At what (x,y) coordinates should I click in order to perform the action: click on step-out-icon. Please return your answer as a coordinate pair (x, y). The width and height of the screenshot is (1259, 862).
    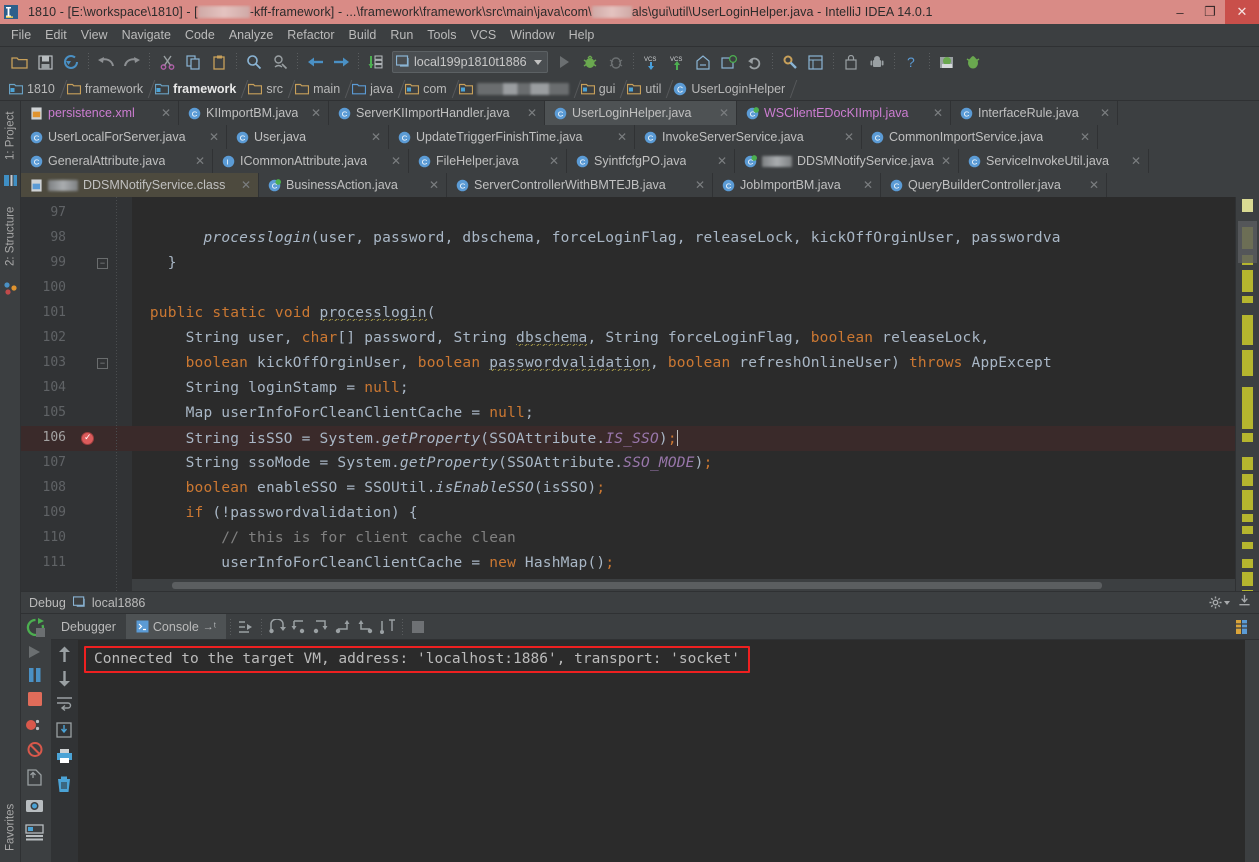
    Looking at the image, I should click on (343, 627).